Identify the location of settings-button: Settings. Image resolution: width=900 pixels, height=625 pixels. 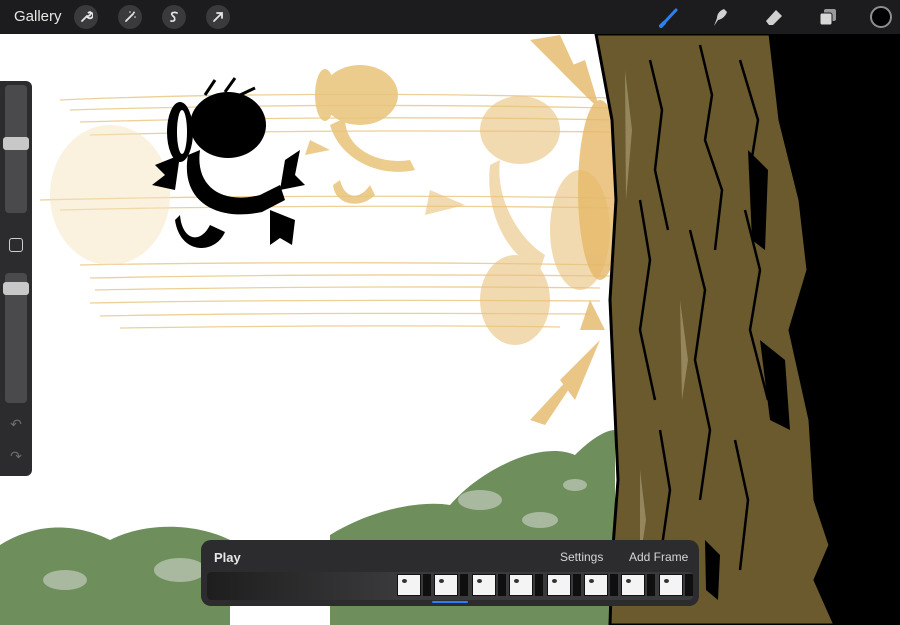
(581, 557).